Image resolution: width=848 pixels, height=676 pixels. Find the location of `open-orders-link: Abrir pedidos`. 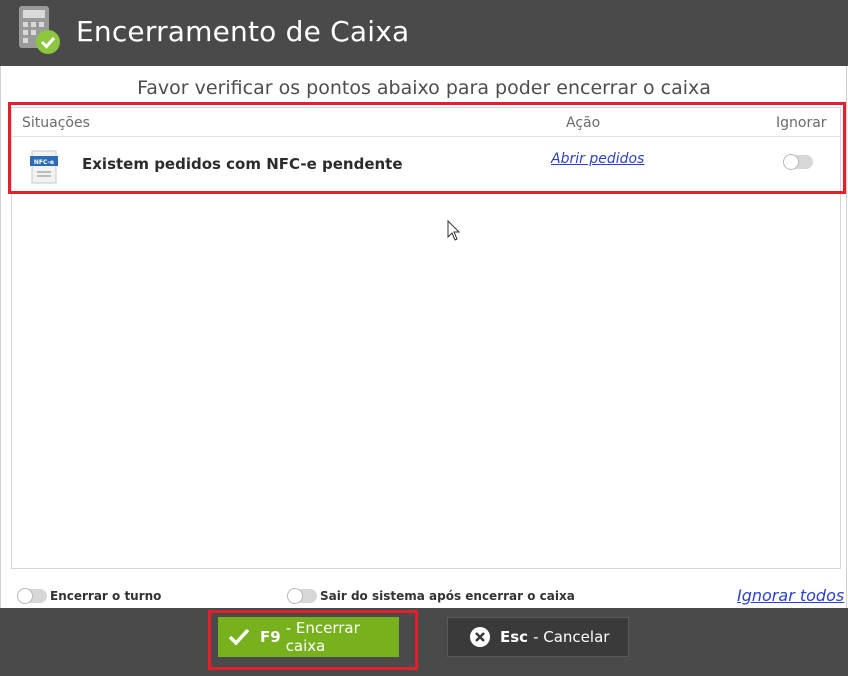

open-orders-link: Abrir pedidos is located at coordinates (597, 159).